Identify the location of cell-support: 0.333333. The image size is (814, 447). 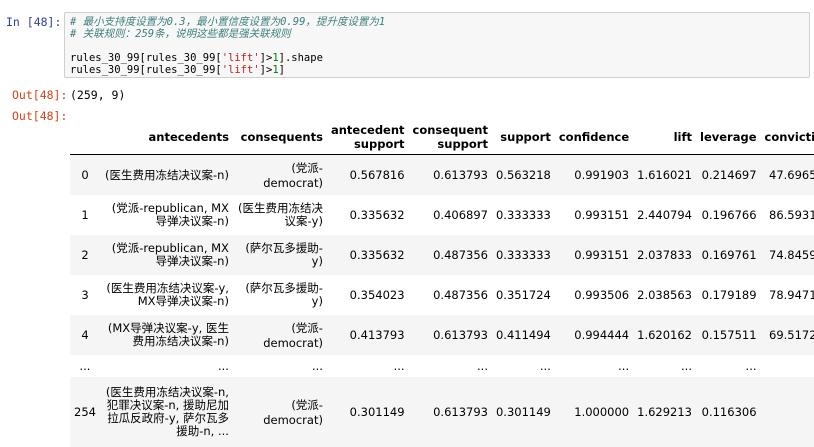
(523, 214).